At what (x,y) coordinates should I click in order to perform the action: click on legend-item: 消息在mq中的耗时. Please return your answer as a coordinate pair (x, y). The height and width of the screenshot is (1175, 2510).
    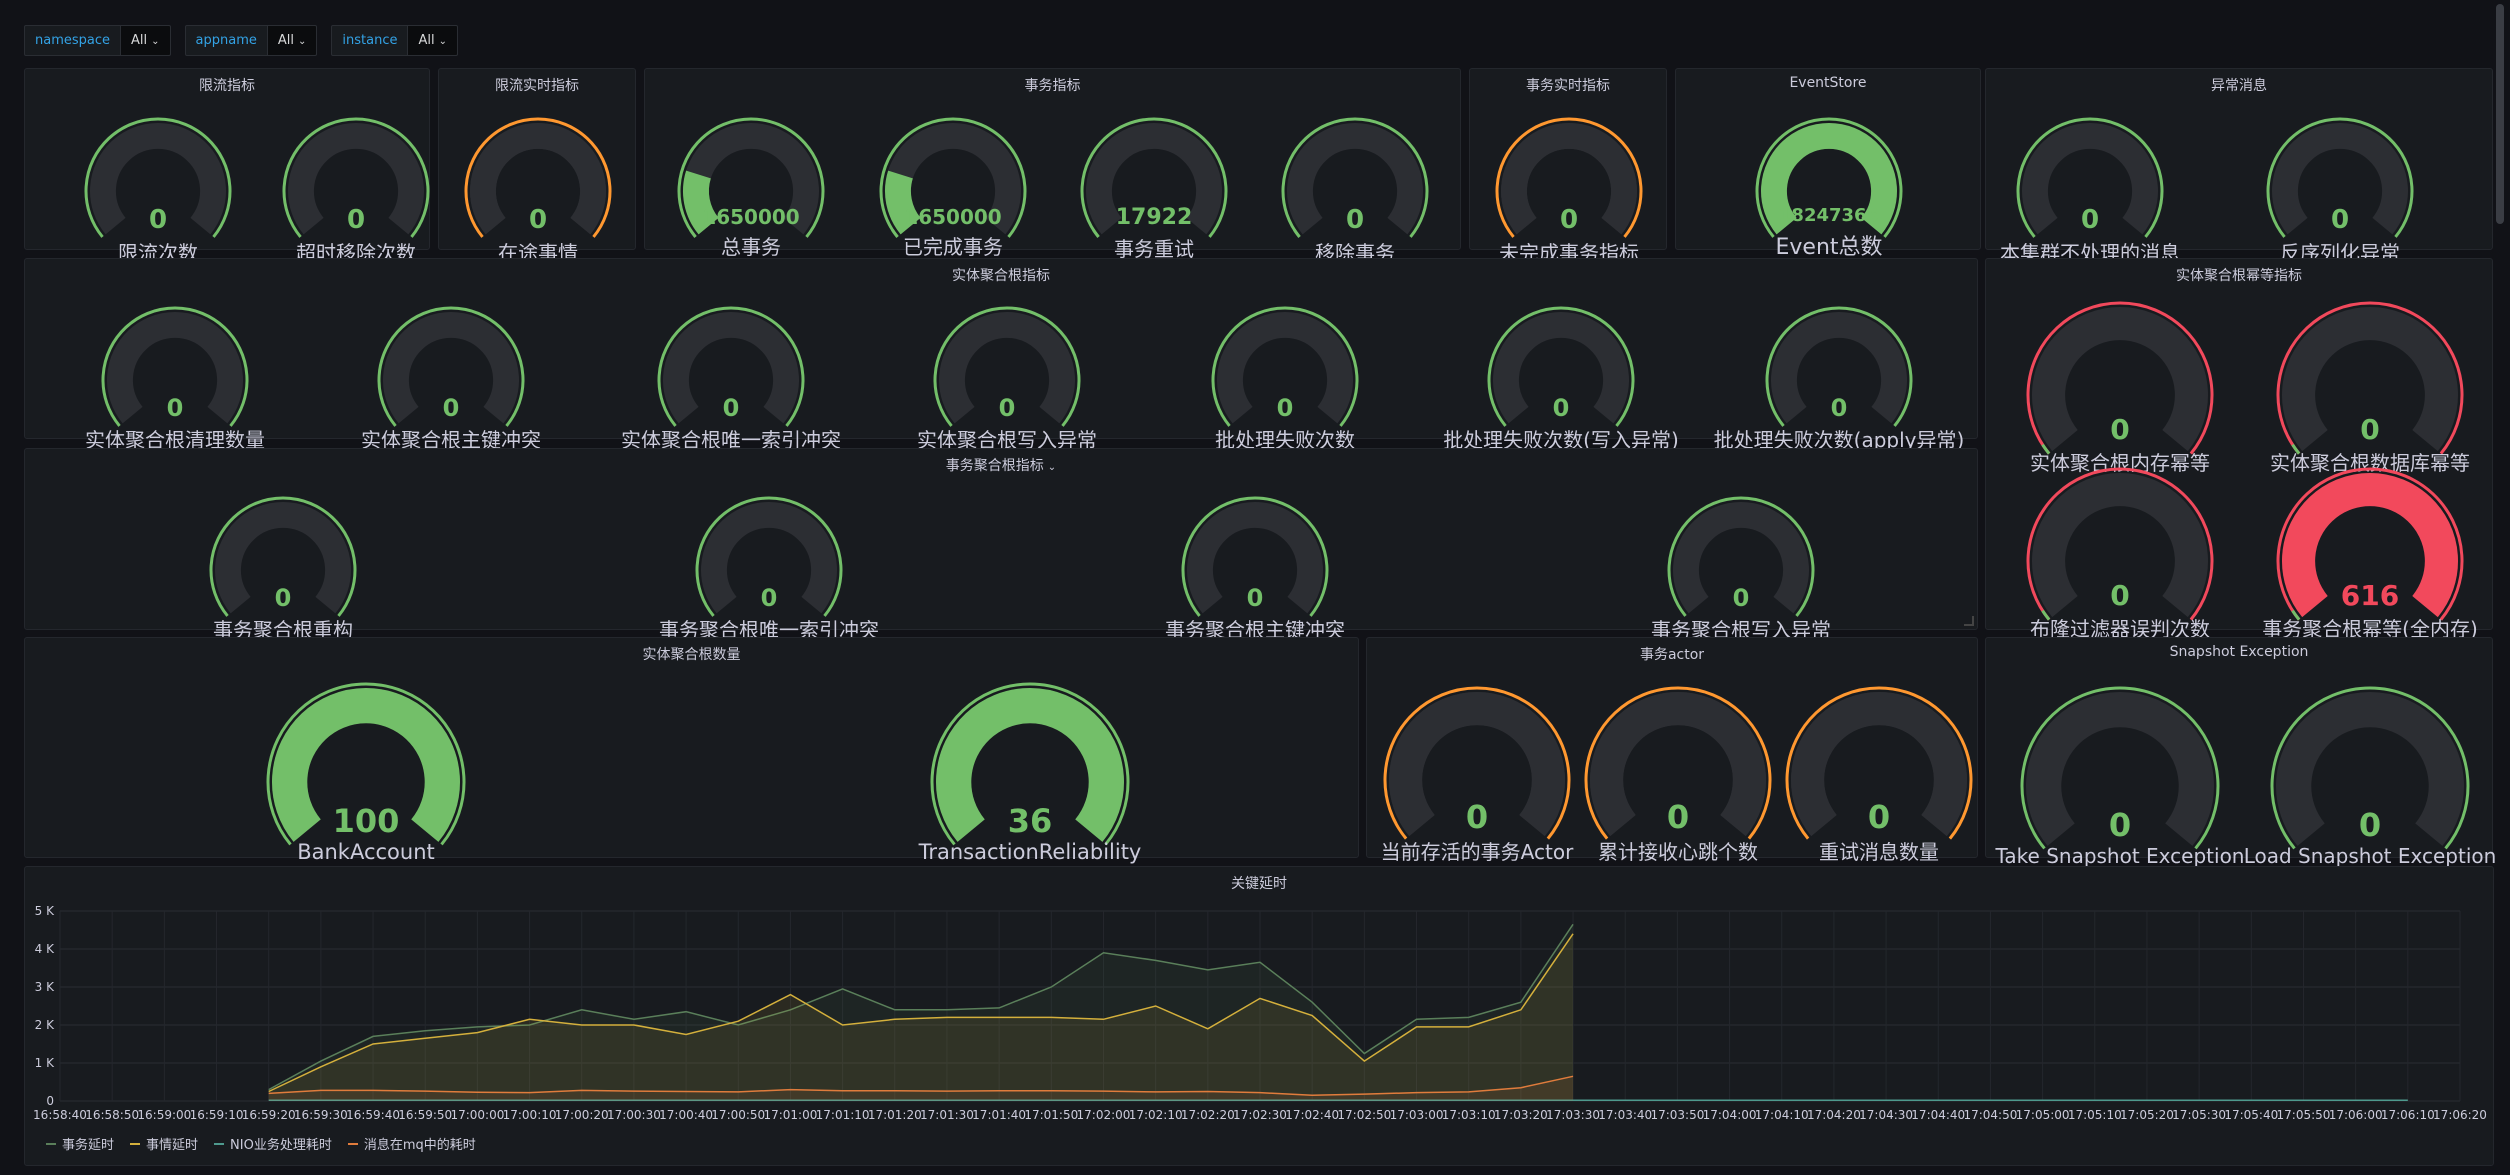
    Looking at the image, I should click on (411, 1143).